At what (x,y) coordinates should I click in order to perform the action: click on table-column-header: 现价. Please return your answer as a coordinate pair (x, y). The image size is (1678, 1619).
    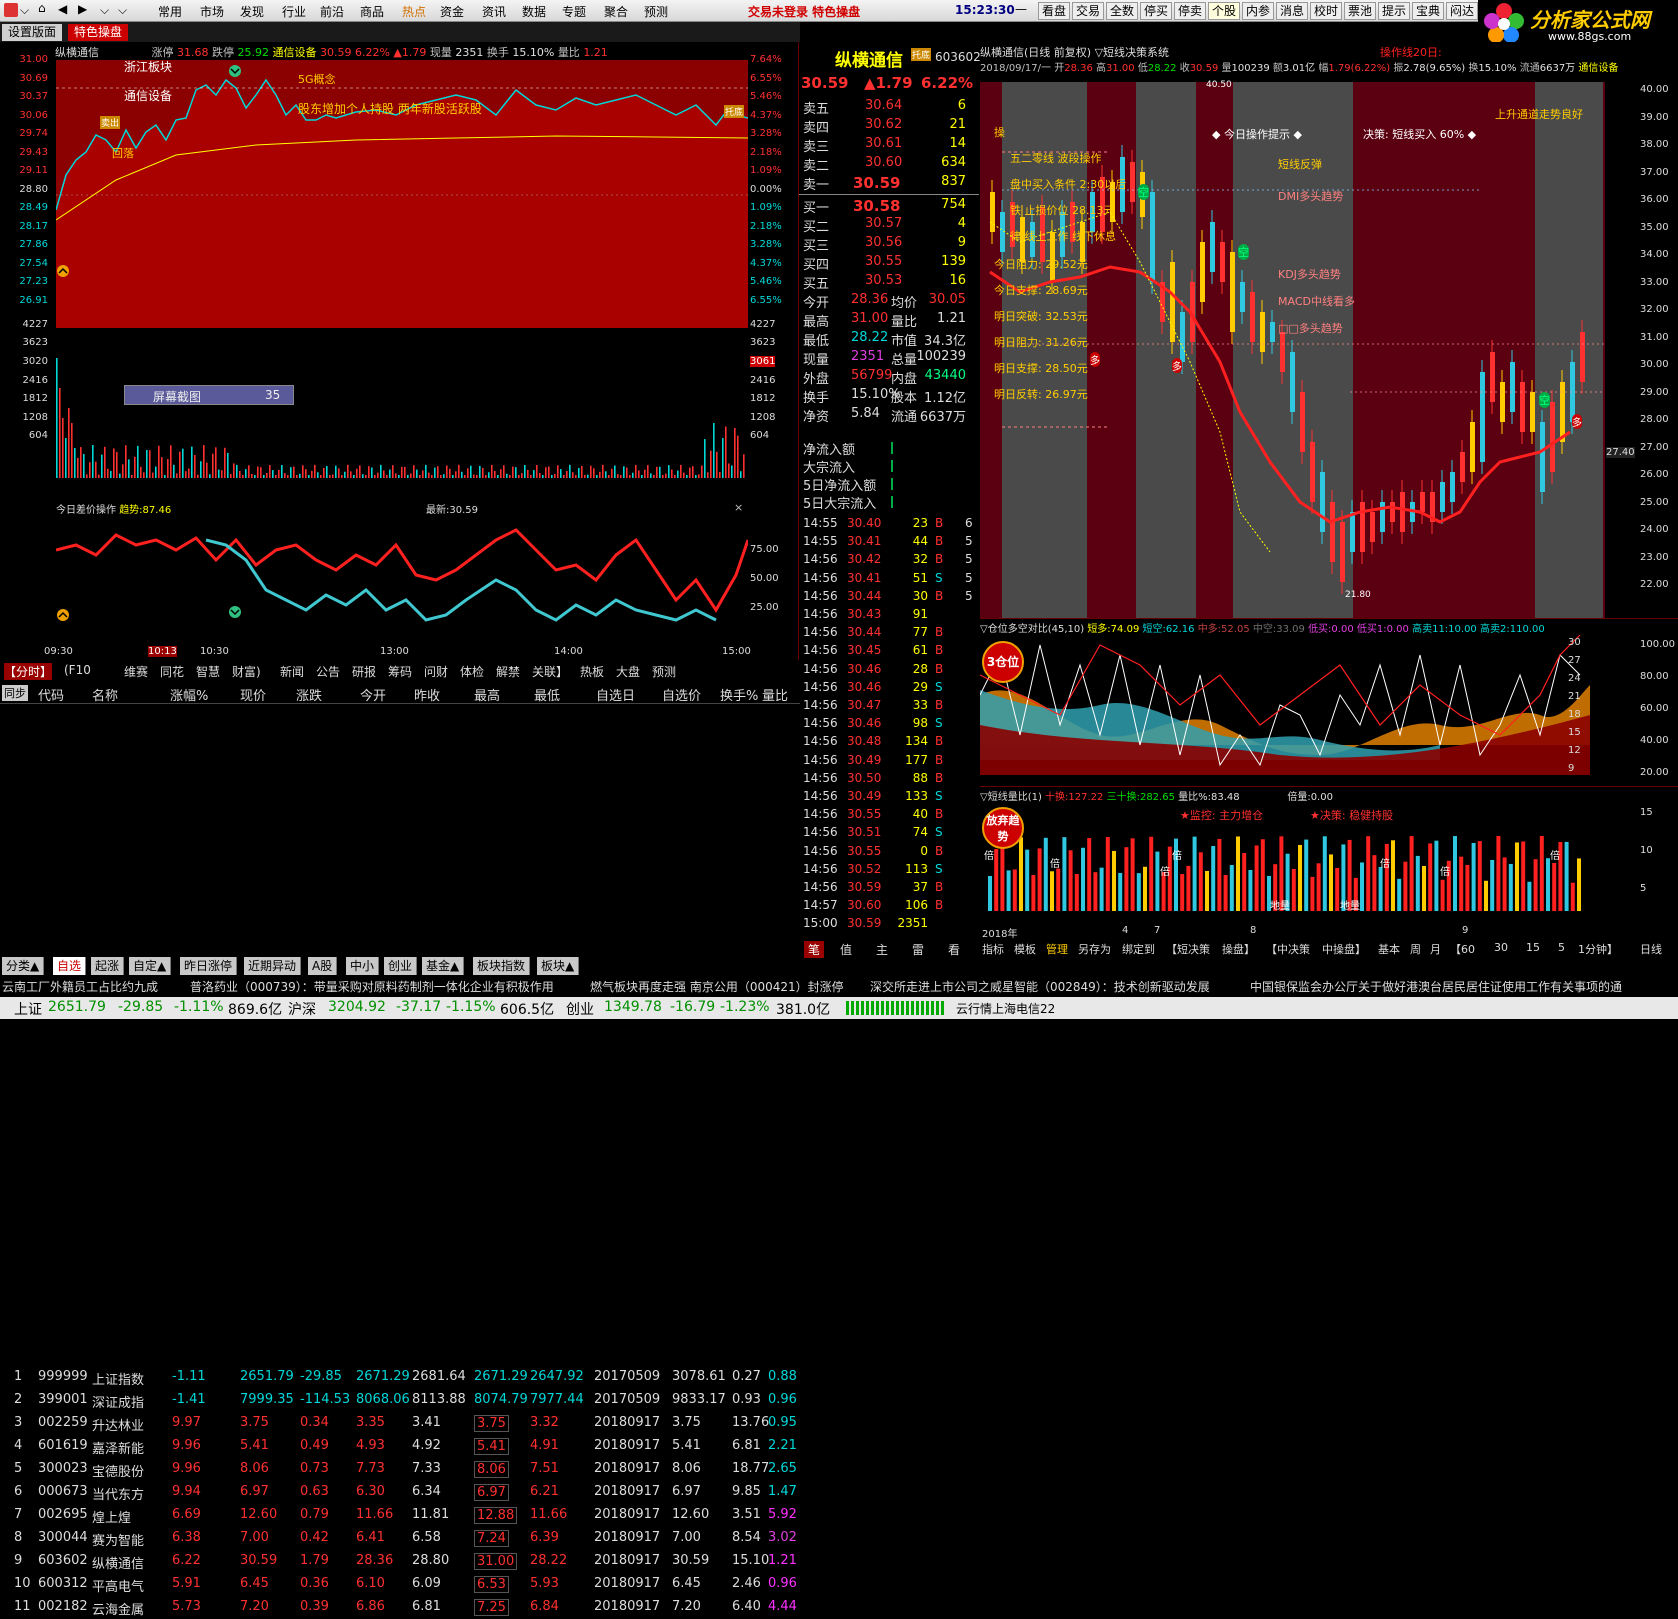
    Looking at the image, I should click on (253, 694).